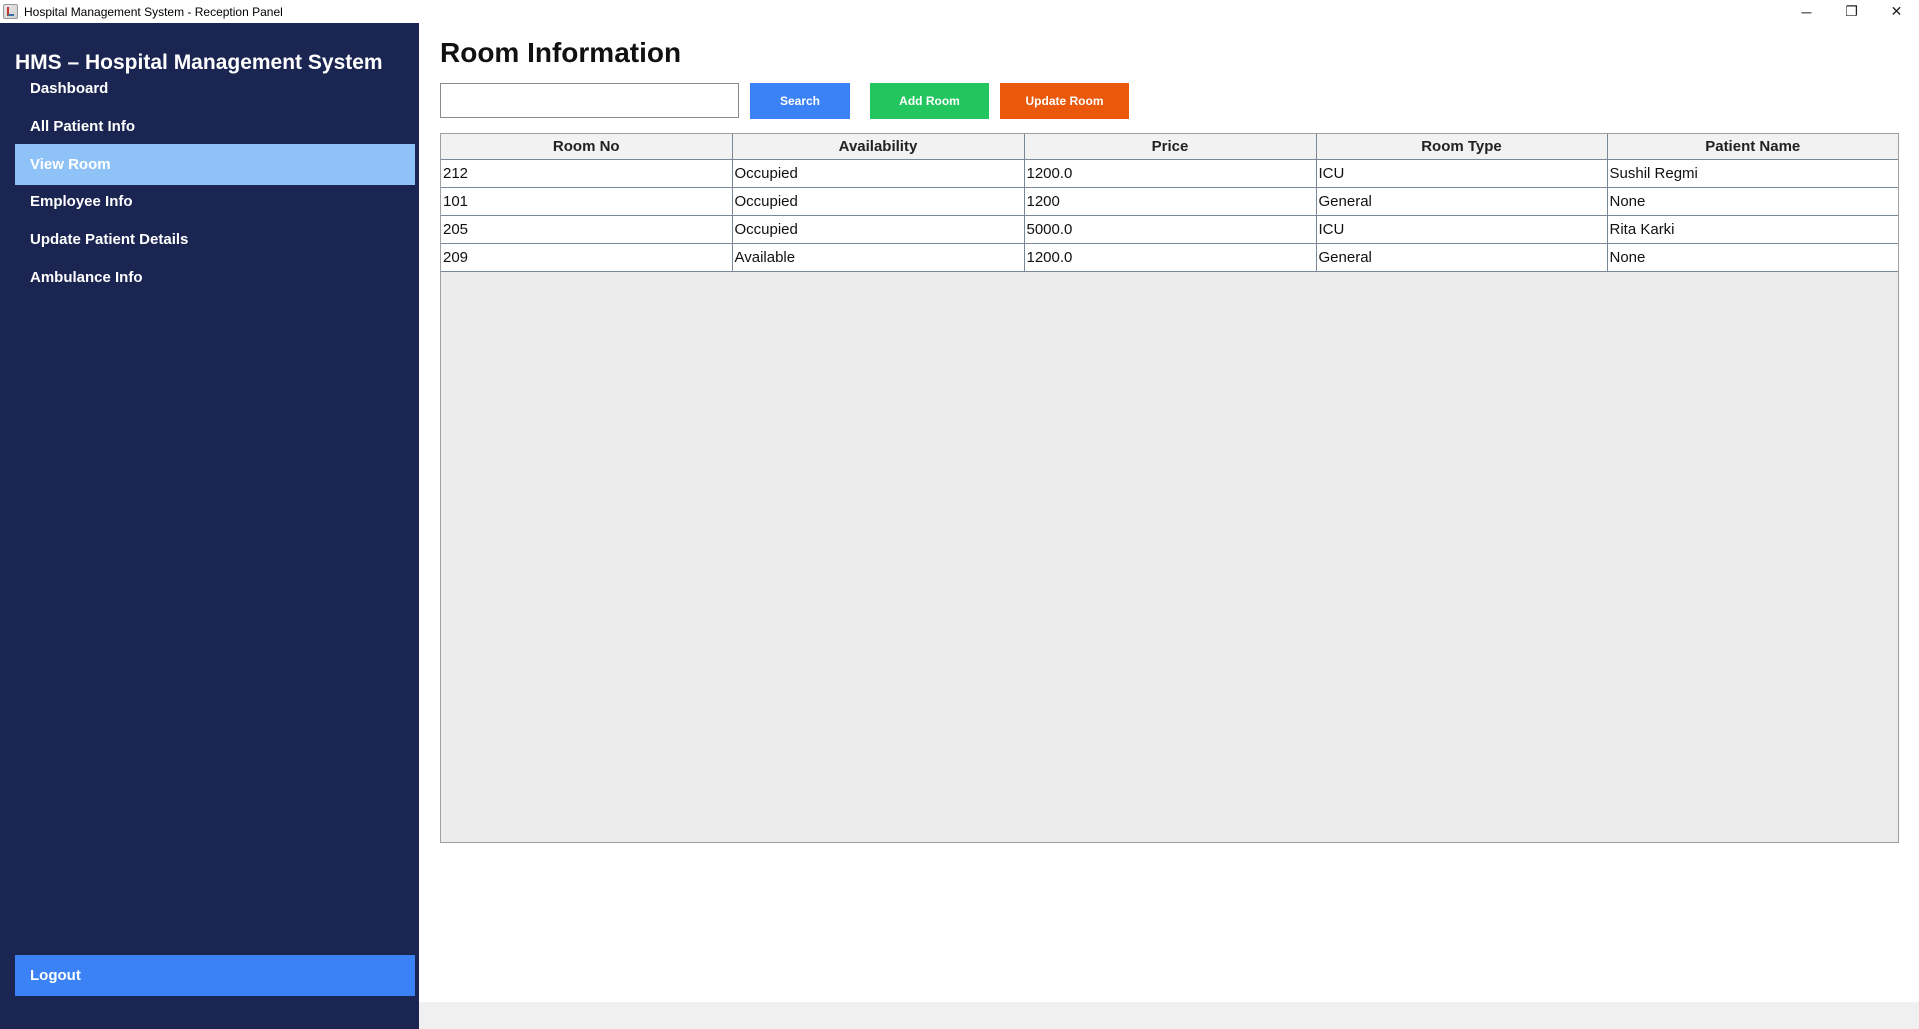 The image size is (1919, 1029). Describe the element at coordinates (215, 277) in the screenshot. I see `sidebar-item-ambulance-info: Ambulance Info` at that location.